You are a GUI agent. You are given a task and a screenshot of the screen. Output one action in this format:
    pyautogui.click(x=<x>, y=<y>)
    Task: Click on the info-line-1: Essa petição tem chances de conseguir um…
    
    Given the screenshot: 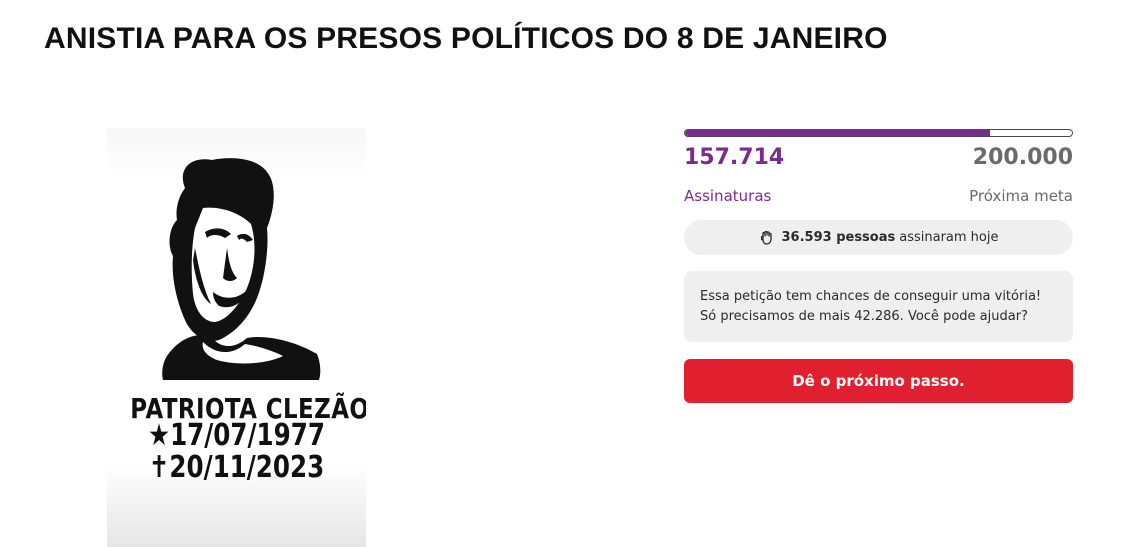 What is the action you would take?
    pyautogui.click(x=871, y=296)
    